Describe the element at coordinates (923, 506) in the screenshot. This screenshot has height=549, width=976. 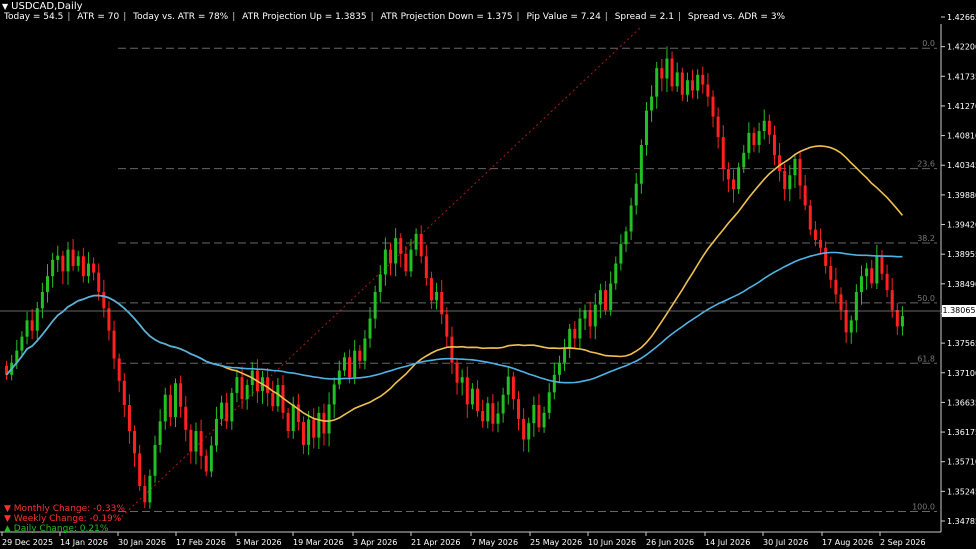
I see `fib-level-label: 100.0` at that location.